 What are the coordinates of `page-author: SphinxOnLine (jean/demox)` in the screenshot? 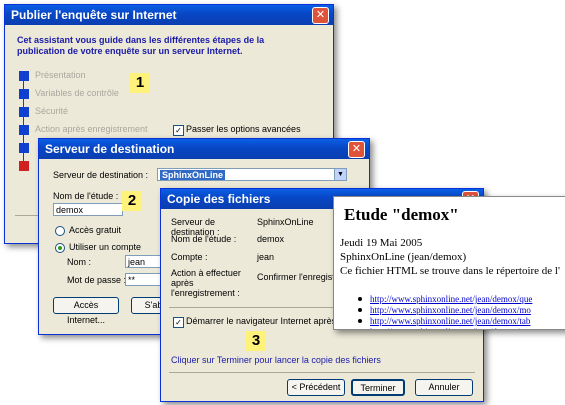 It's located at (403, 257).